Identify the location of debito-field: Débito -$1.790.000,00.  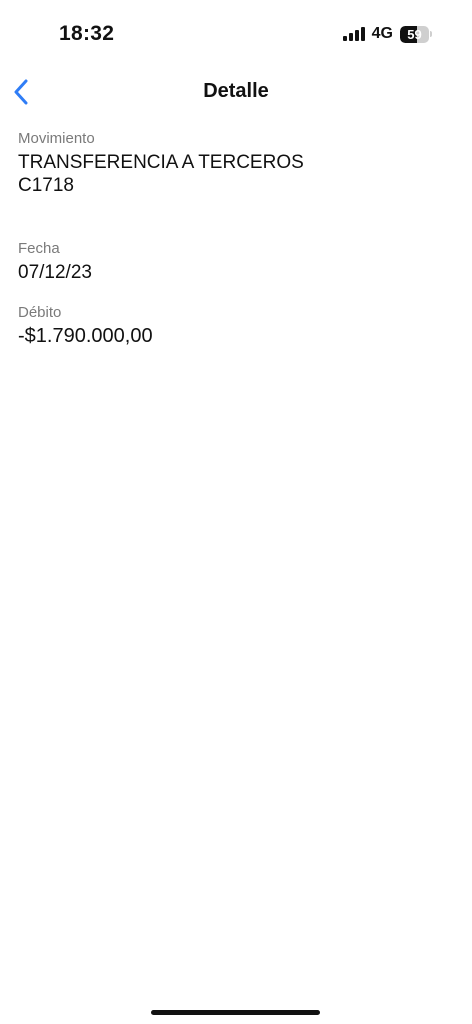
(85, 326).